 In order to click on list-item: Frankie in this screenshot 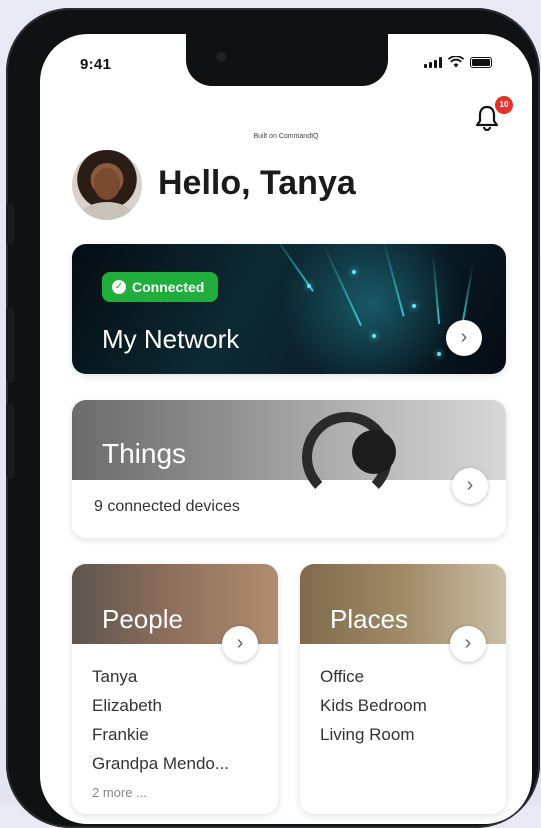, I will do `click(160, 734)`.